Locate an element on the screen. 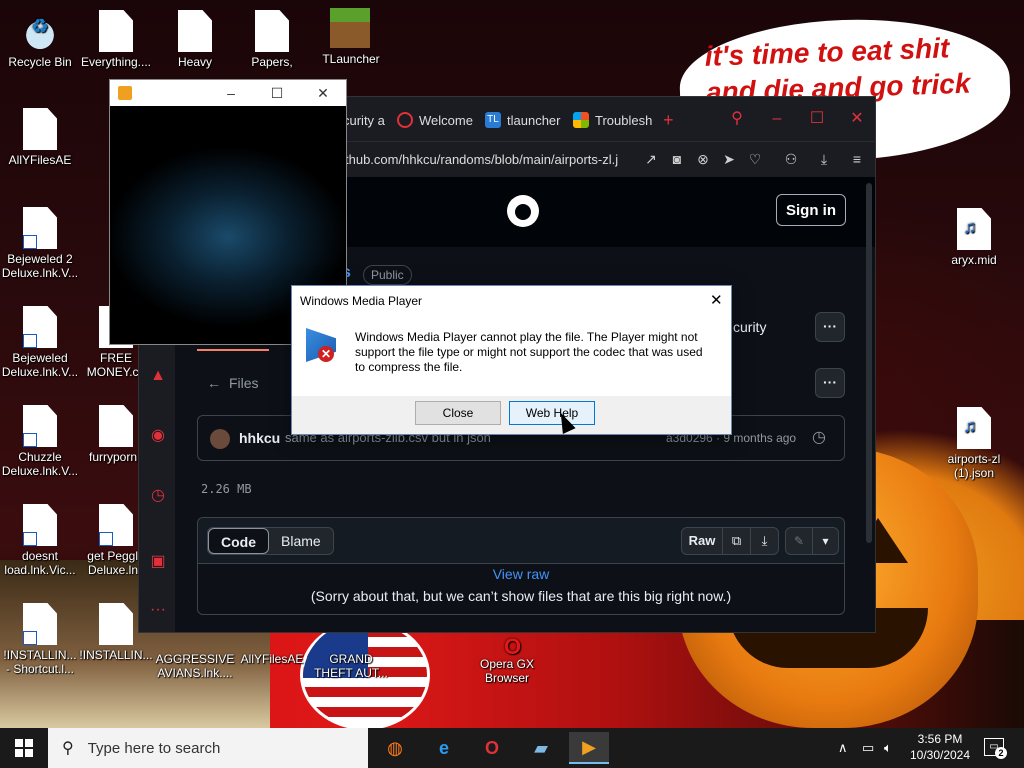 The width and height of the screenshot is (1024, 768). close-button: Close is located at coordinates (458, 413).